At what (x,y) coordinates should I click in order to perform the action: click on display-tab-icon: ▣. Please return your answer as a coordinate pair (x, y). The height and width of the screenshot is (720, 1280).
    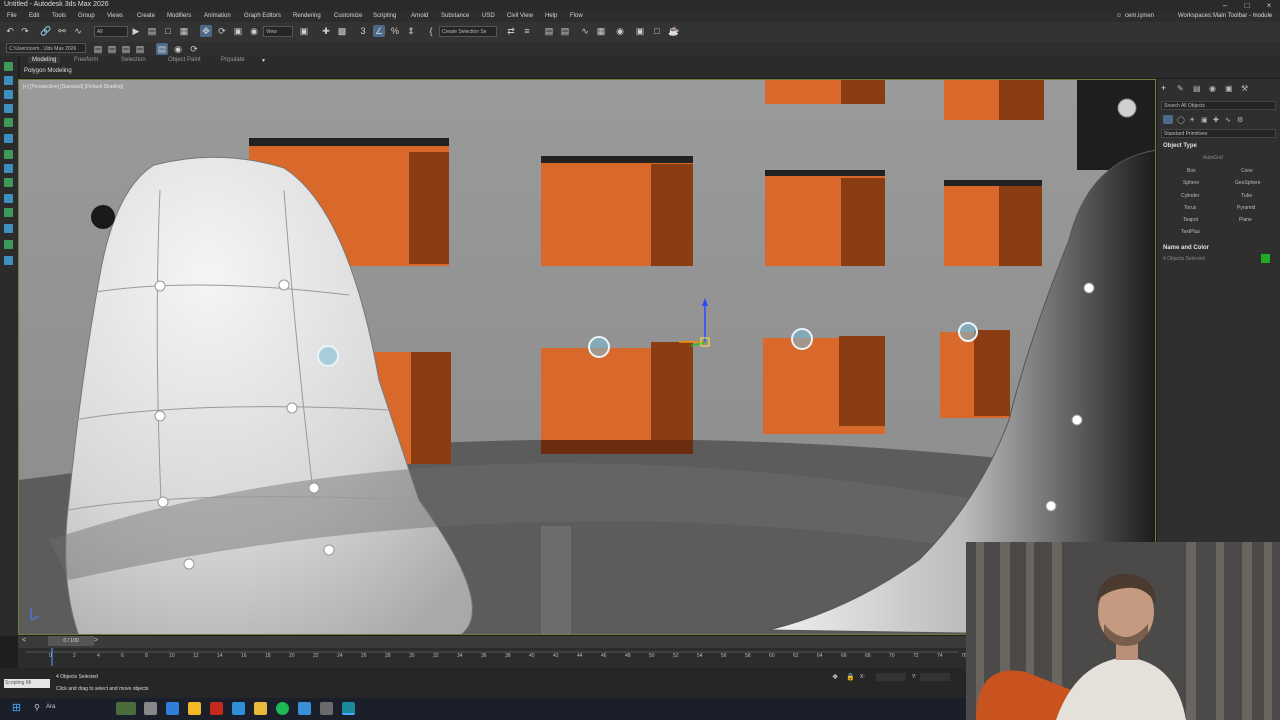
    Looking at the image, I should click on (1229, 88).